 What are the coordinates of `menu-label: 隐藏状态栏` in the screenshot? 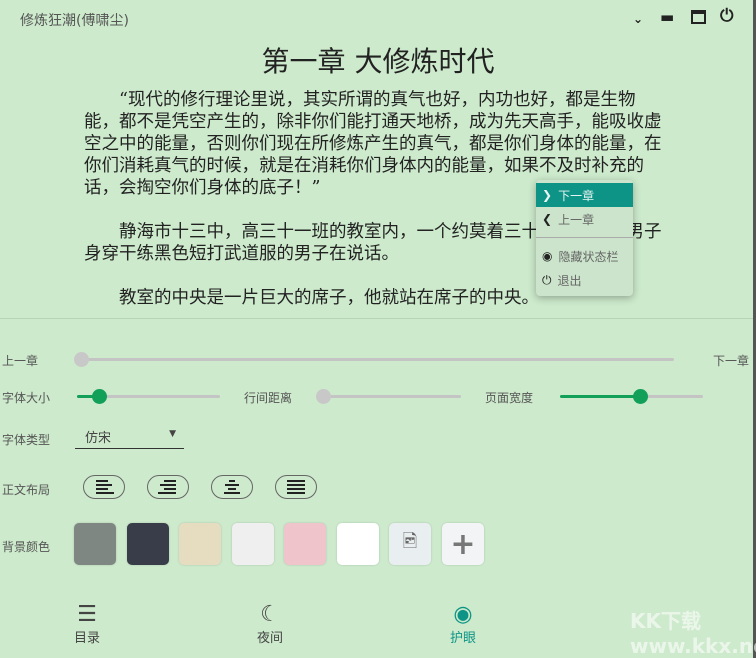 It's located at (588, 256).